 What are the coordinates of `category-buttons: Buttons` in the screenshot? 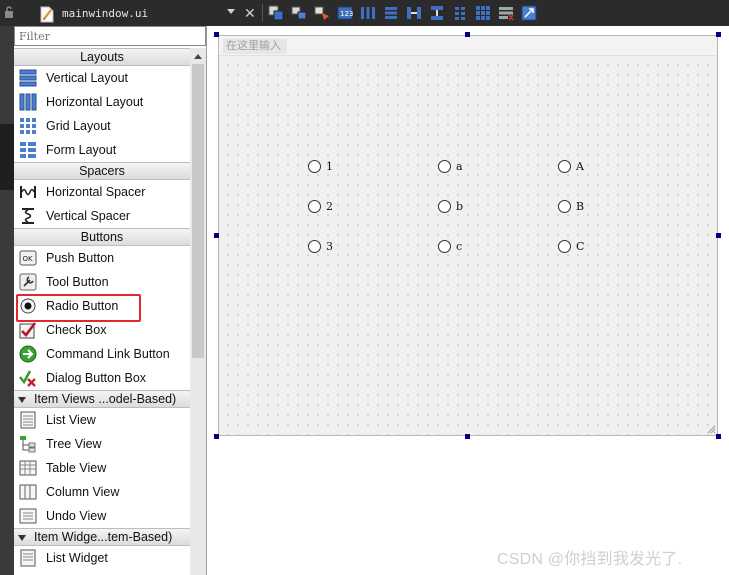 It's located at (102, 237).